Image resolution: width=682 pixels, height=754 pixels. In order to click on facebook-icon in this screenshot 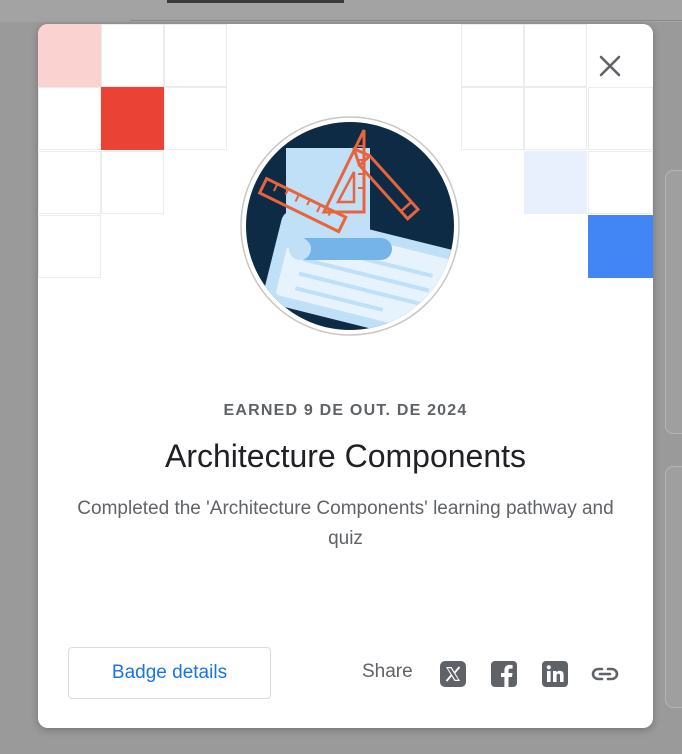, I will do `click(504, 674)`.